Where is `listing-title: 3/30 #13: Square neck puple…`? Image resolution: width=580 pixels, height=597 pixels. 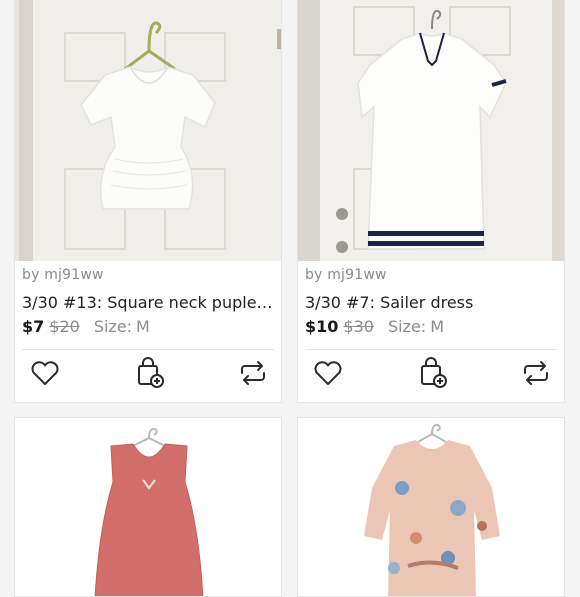
listing-title: 3/30 #13: Square neck puple… is located at coordinates (149, 302).